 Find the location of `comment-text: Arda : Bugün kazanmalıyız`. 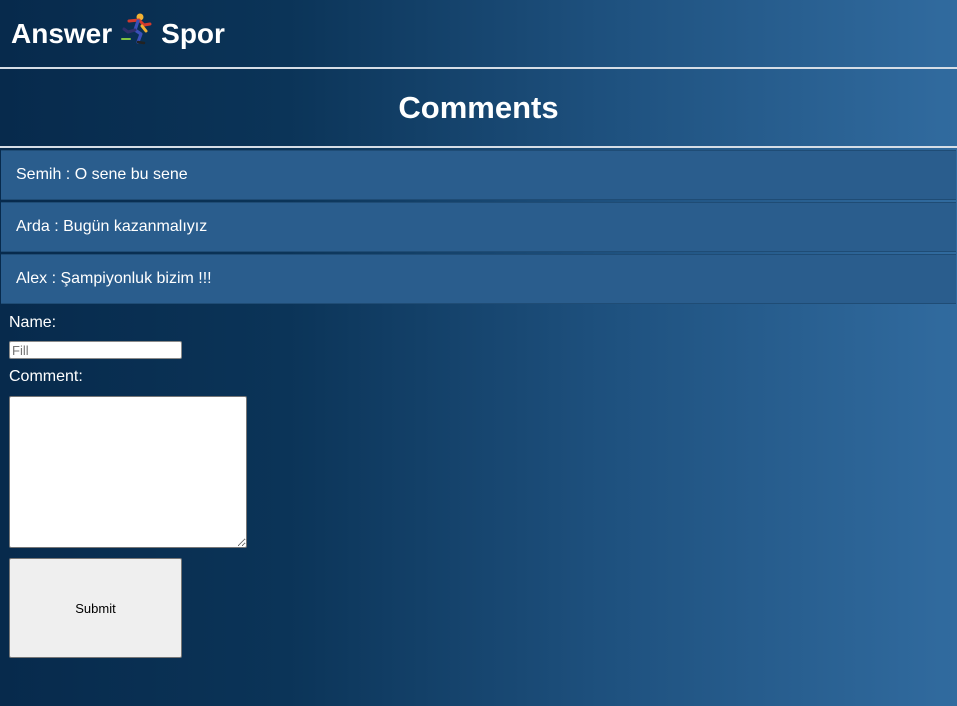

comment-text: Arda : Bugün kazanmalıyız is located at coordinates (112, 226).